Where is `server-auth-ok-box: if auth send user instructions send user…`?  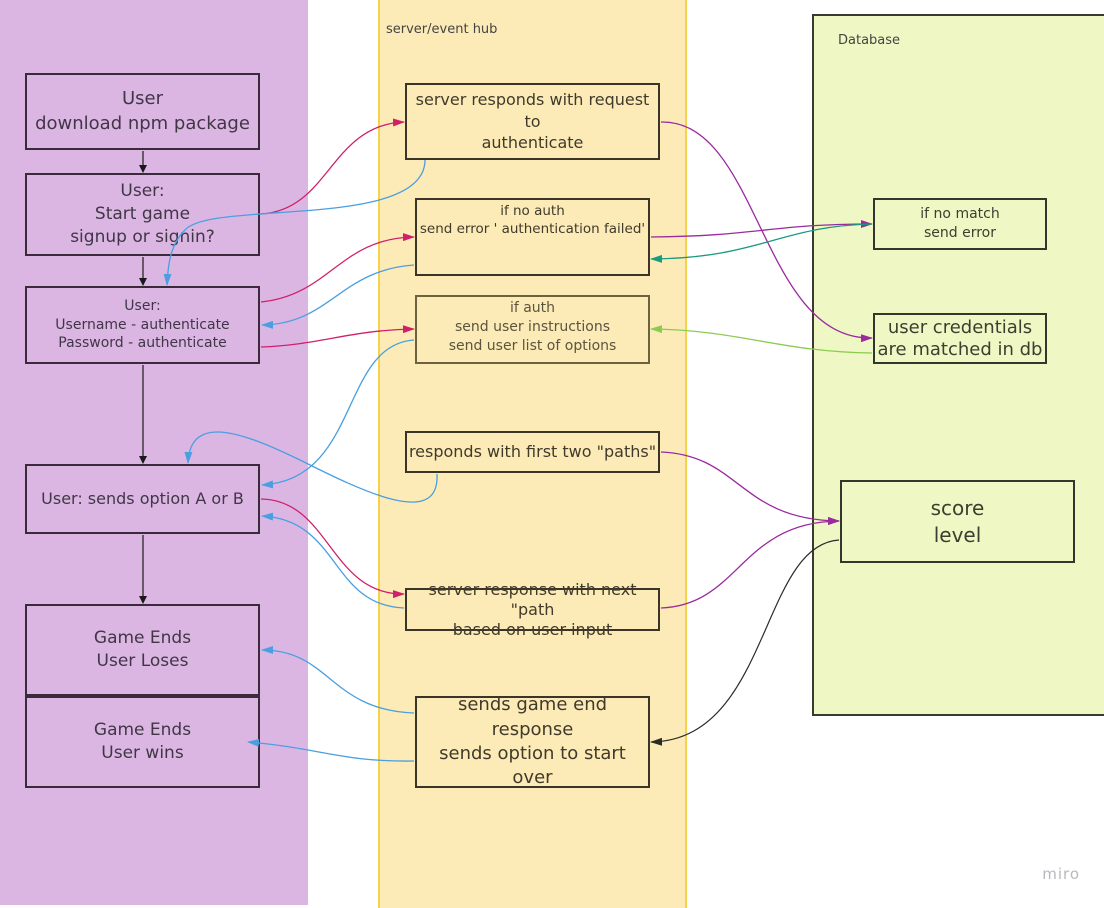 server-auth-ok-box: if auth send user instructions send user… is located at coordinates (532, 329).